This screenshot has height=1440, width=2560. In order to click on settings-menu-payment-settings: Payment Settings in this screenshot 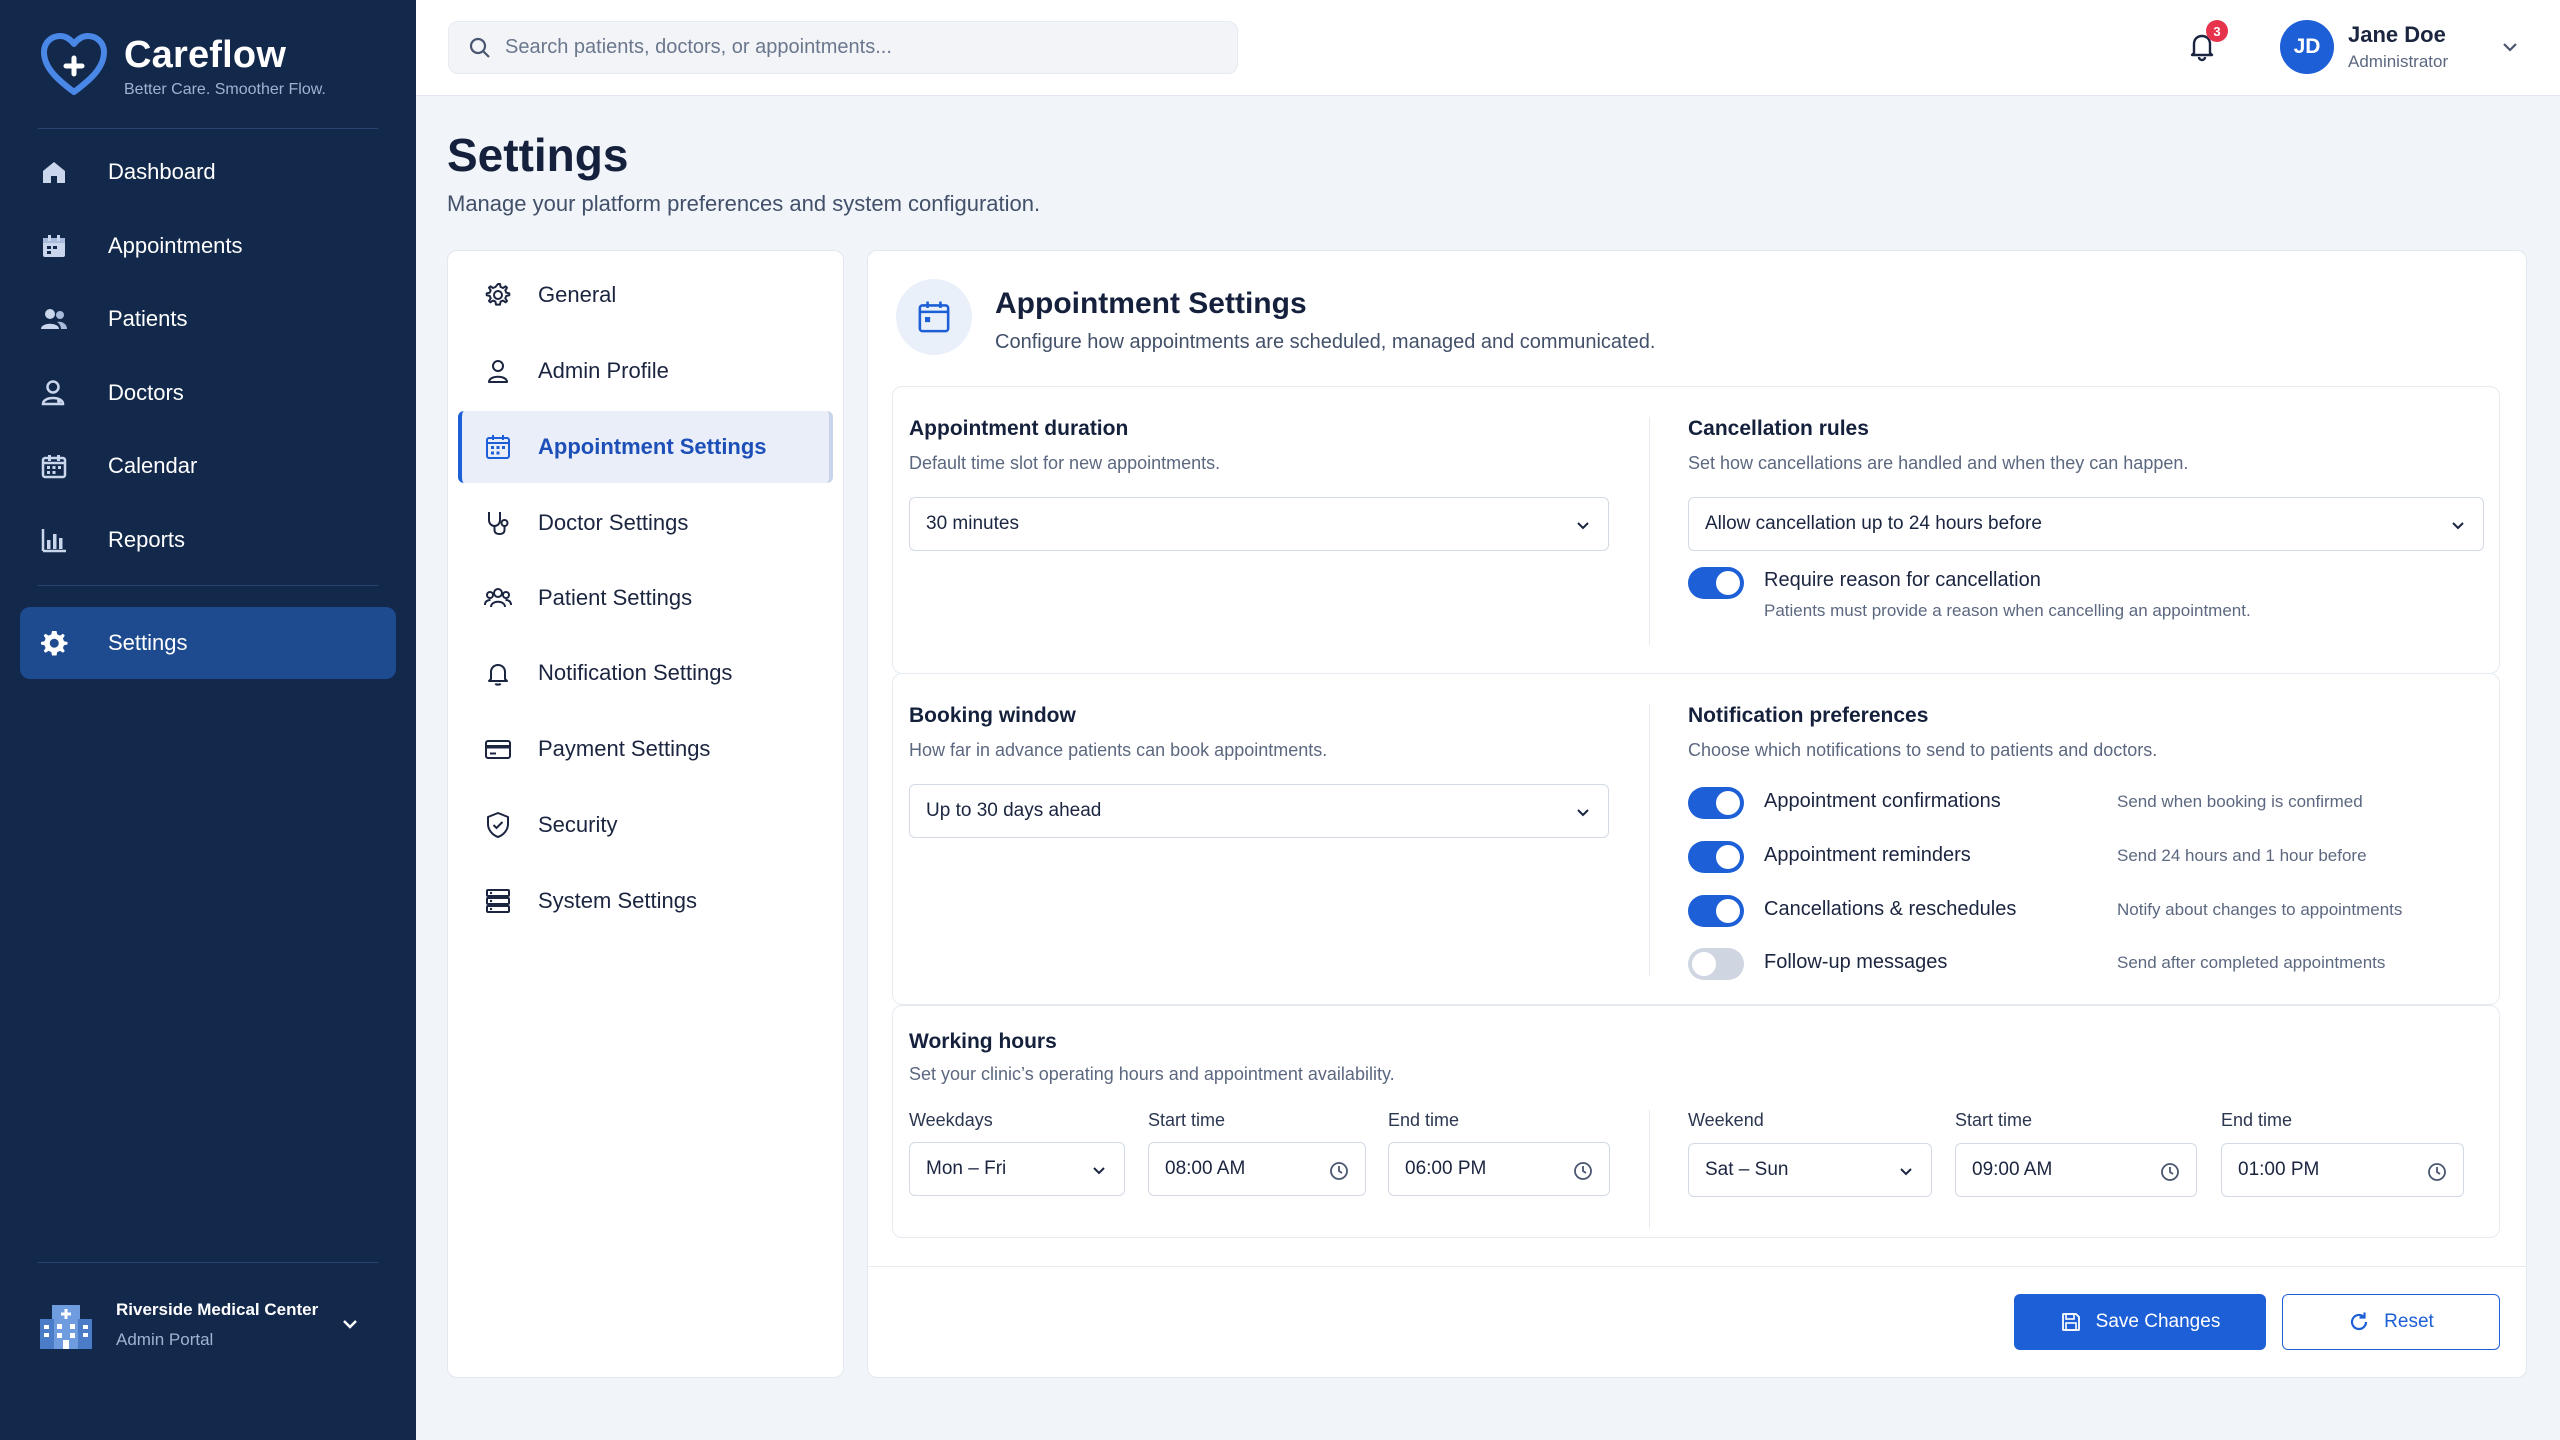, I will do `click(645, 749)`.